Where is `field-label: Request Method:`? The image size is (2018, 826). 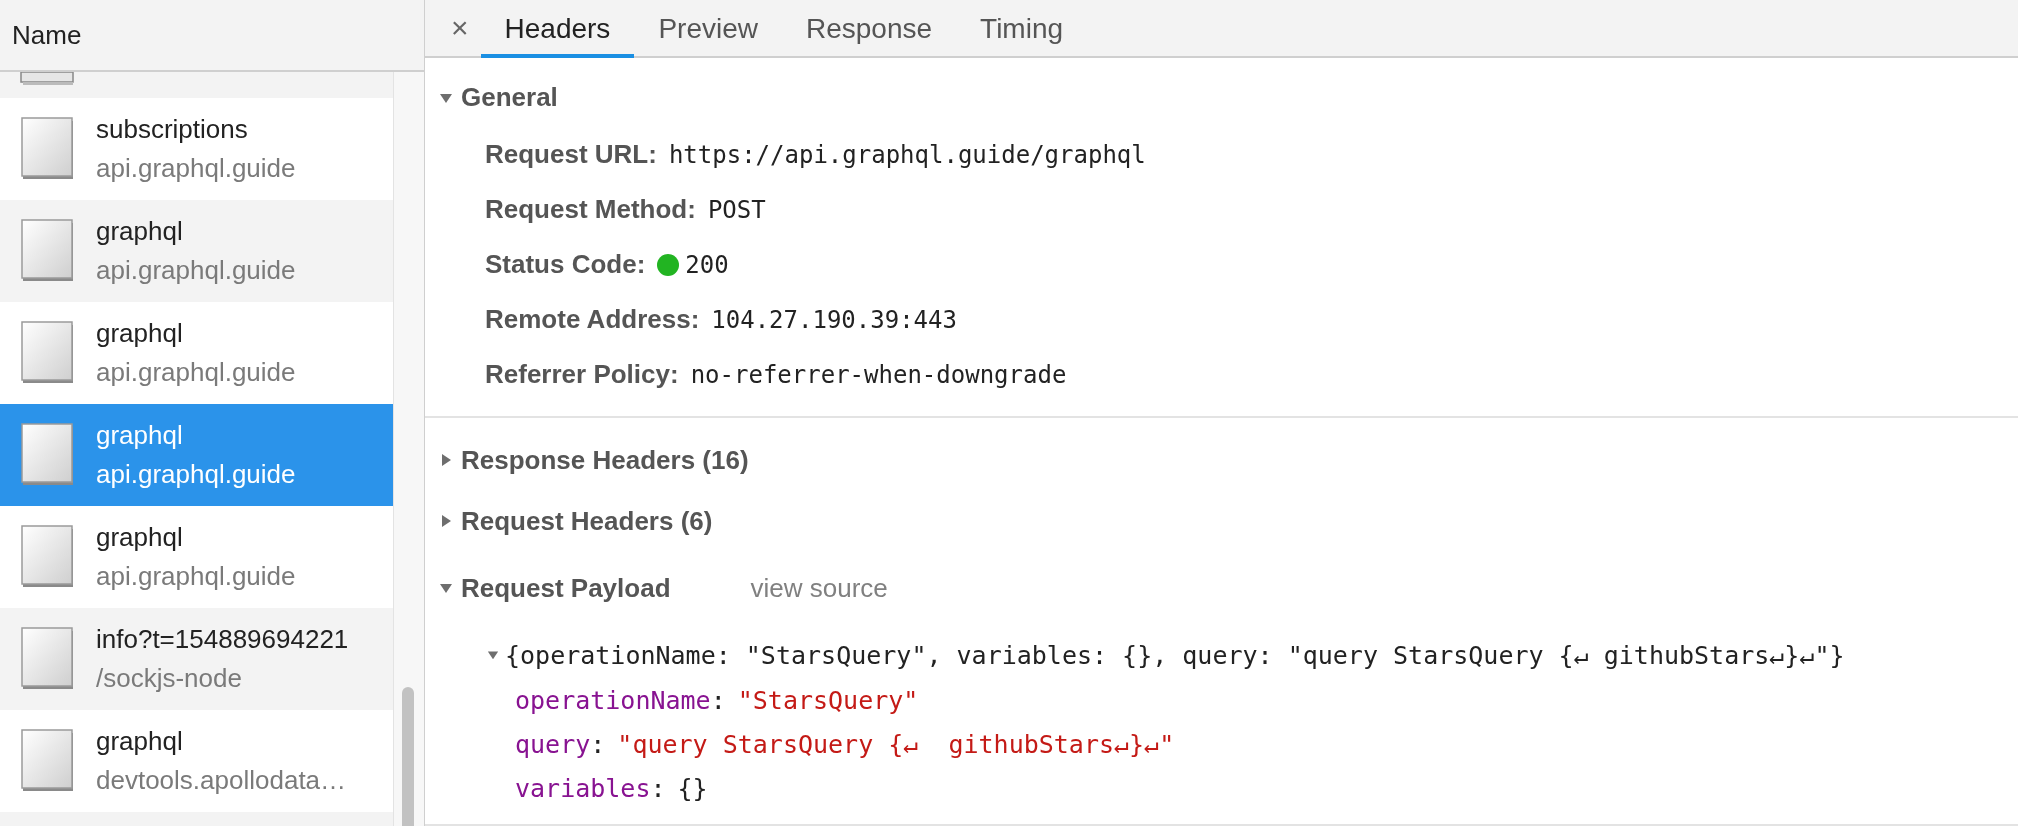
field-label: Request Method: is located at coordinates (590, 210).